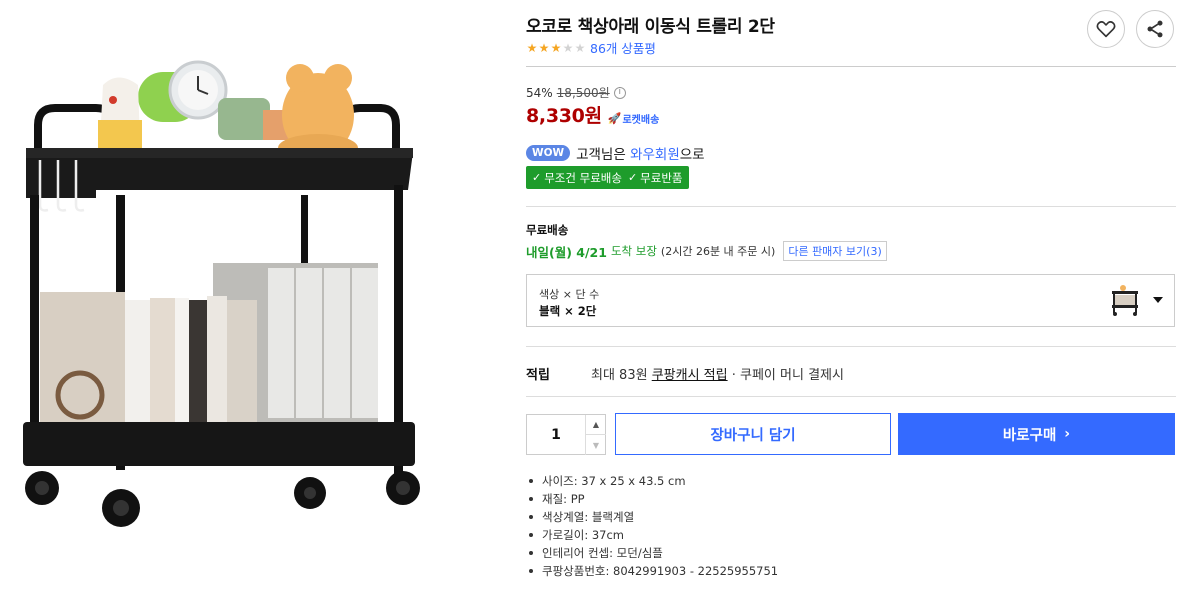 This screenshot has height=590, width=1186. I want to click on free-shipping-label: 무조건 무료배송, so click(583, 177).